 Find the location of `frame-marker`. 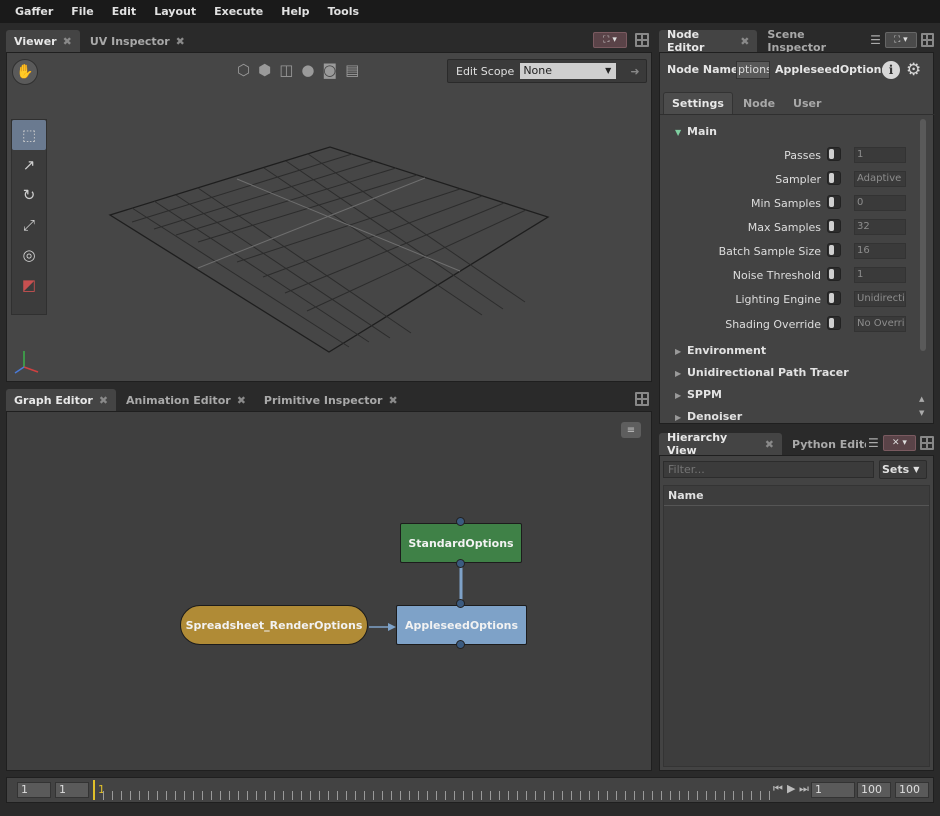

frame-marker is located at coordinates (94, 790).